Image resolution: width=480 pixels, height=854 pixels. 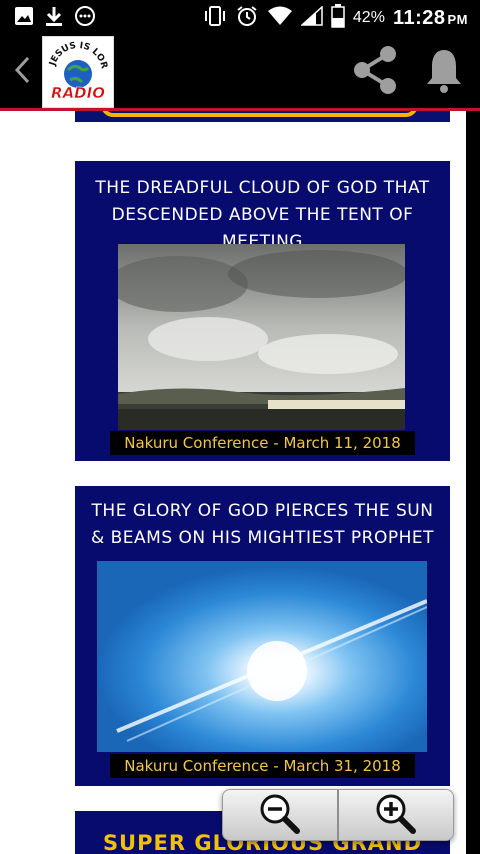 What do you see at coordinates (262, 766) in the screenshot?
I see `post-caption: Nakuru Conference - March 31, 2018` at bounding box center [262, 766].